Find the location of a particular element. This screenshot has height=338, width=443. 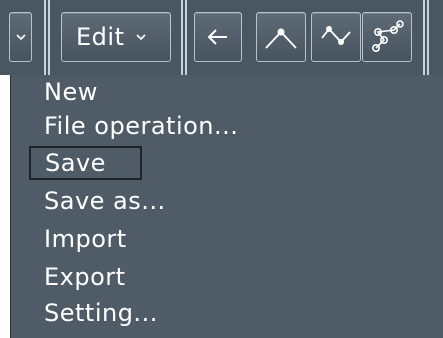

menu-item-import: Import is located at coordinates (85, 239).